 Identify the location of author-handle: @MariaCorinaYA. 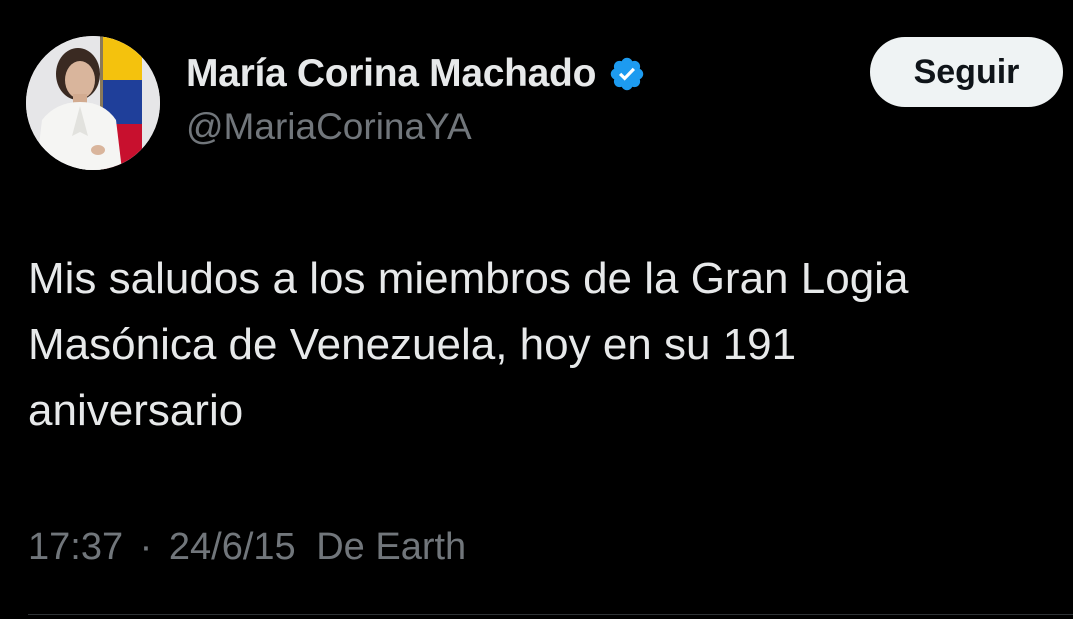
(329, 127).